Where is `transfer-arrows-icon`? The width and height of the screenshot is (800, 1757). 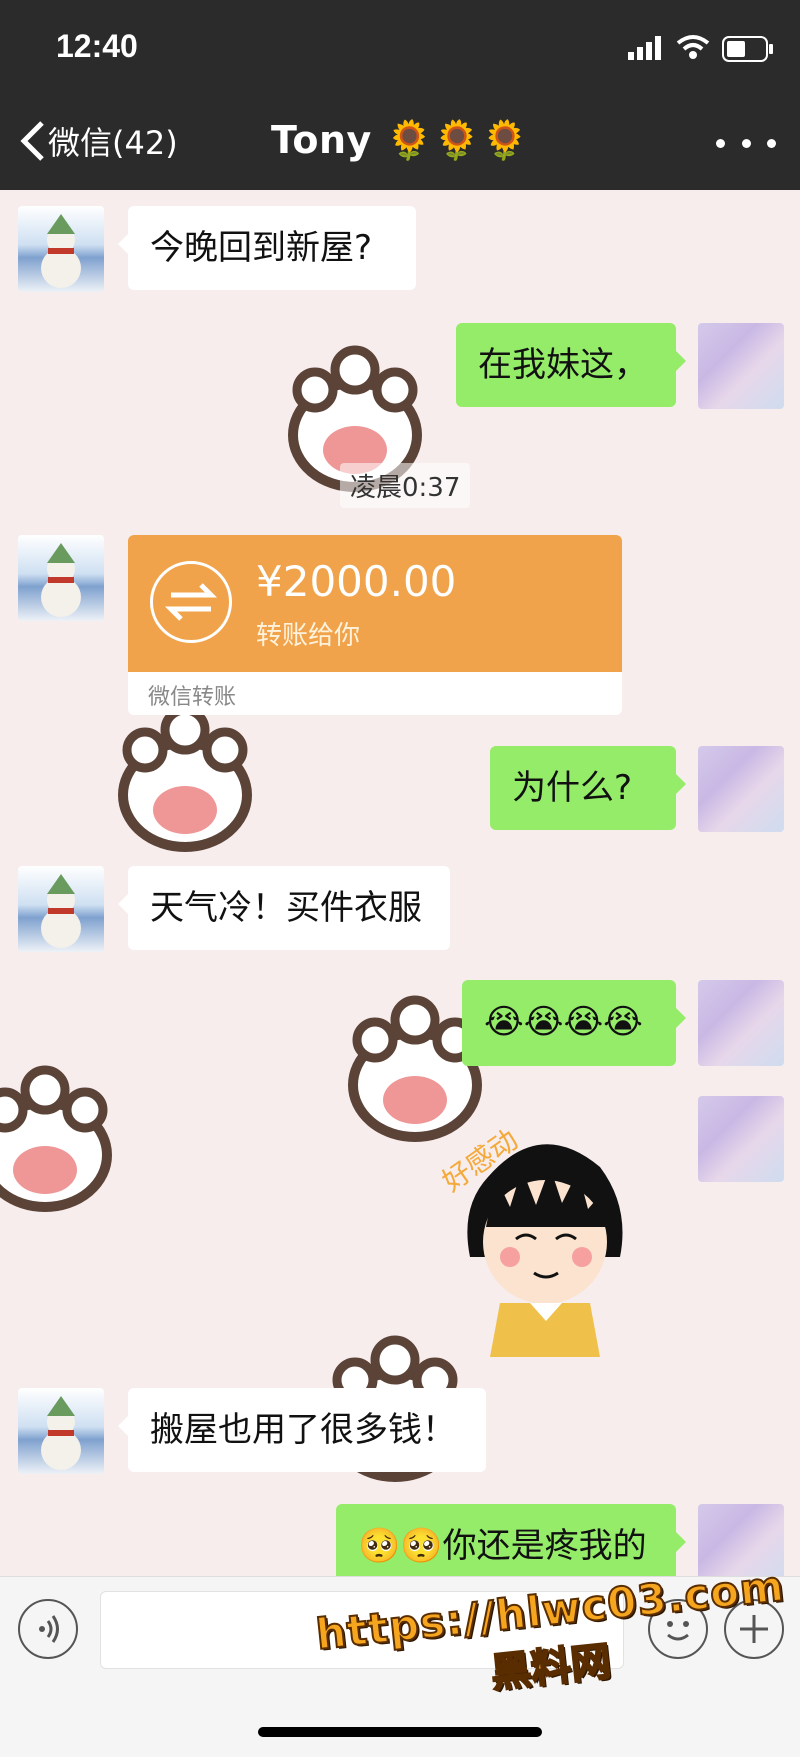
transfer-arrows-icon is located at coordinates (191, 602).